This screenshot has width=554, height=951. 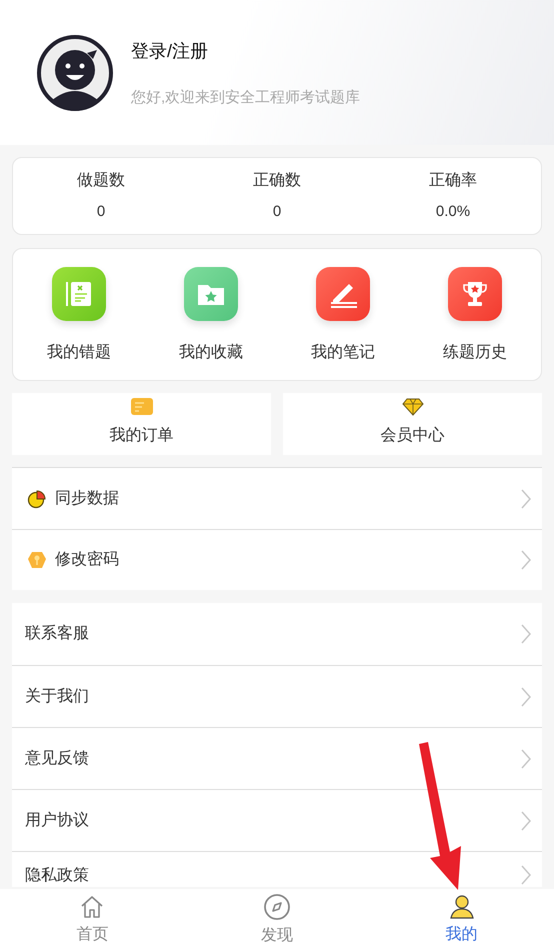 What do you see at coordinates (453, 212) in the screenshot?
I see `stat-value: 0.0%` at bounding box center [453, 212].